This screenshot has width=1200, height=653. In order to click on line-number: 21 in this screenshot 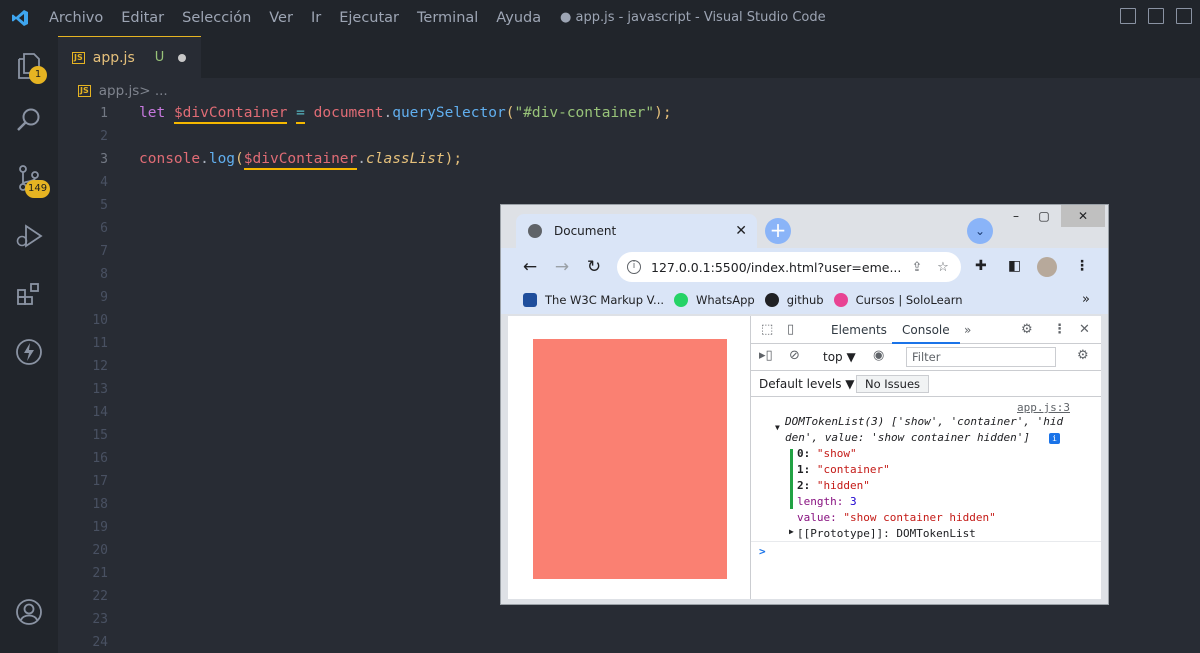, I will do `click(100, 573)`.